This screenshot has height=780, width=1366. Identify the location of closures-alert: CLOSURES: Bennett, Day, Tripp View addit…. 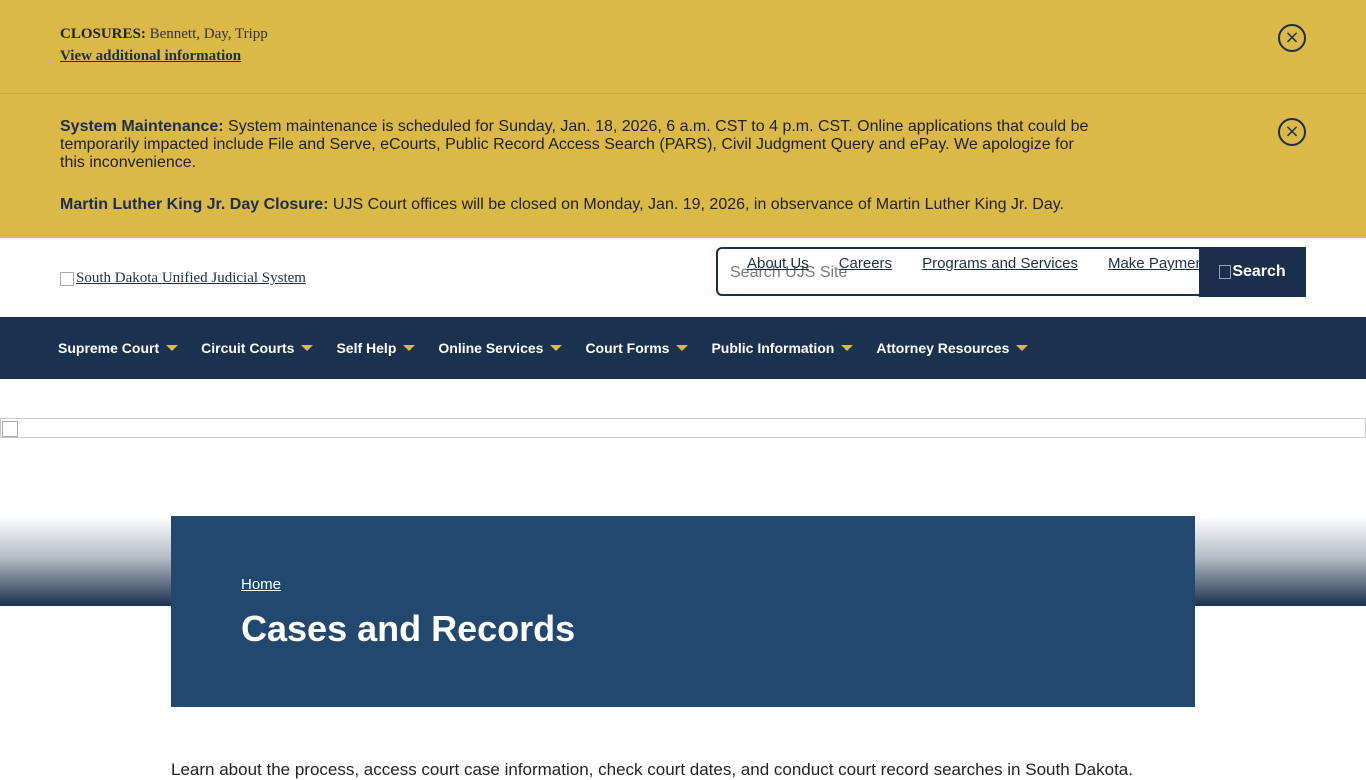
(683, 47).